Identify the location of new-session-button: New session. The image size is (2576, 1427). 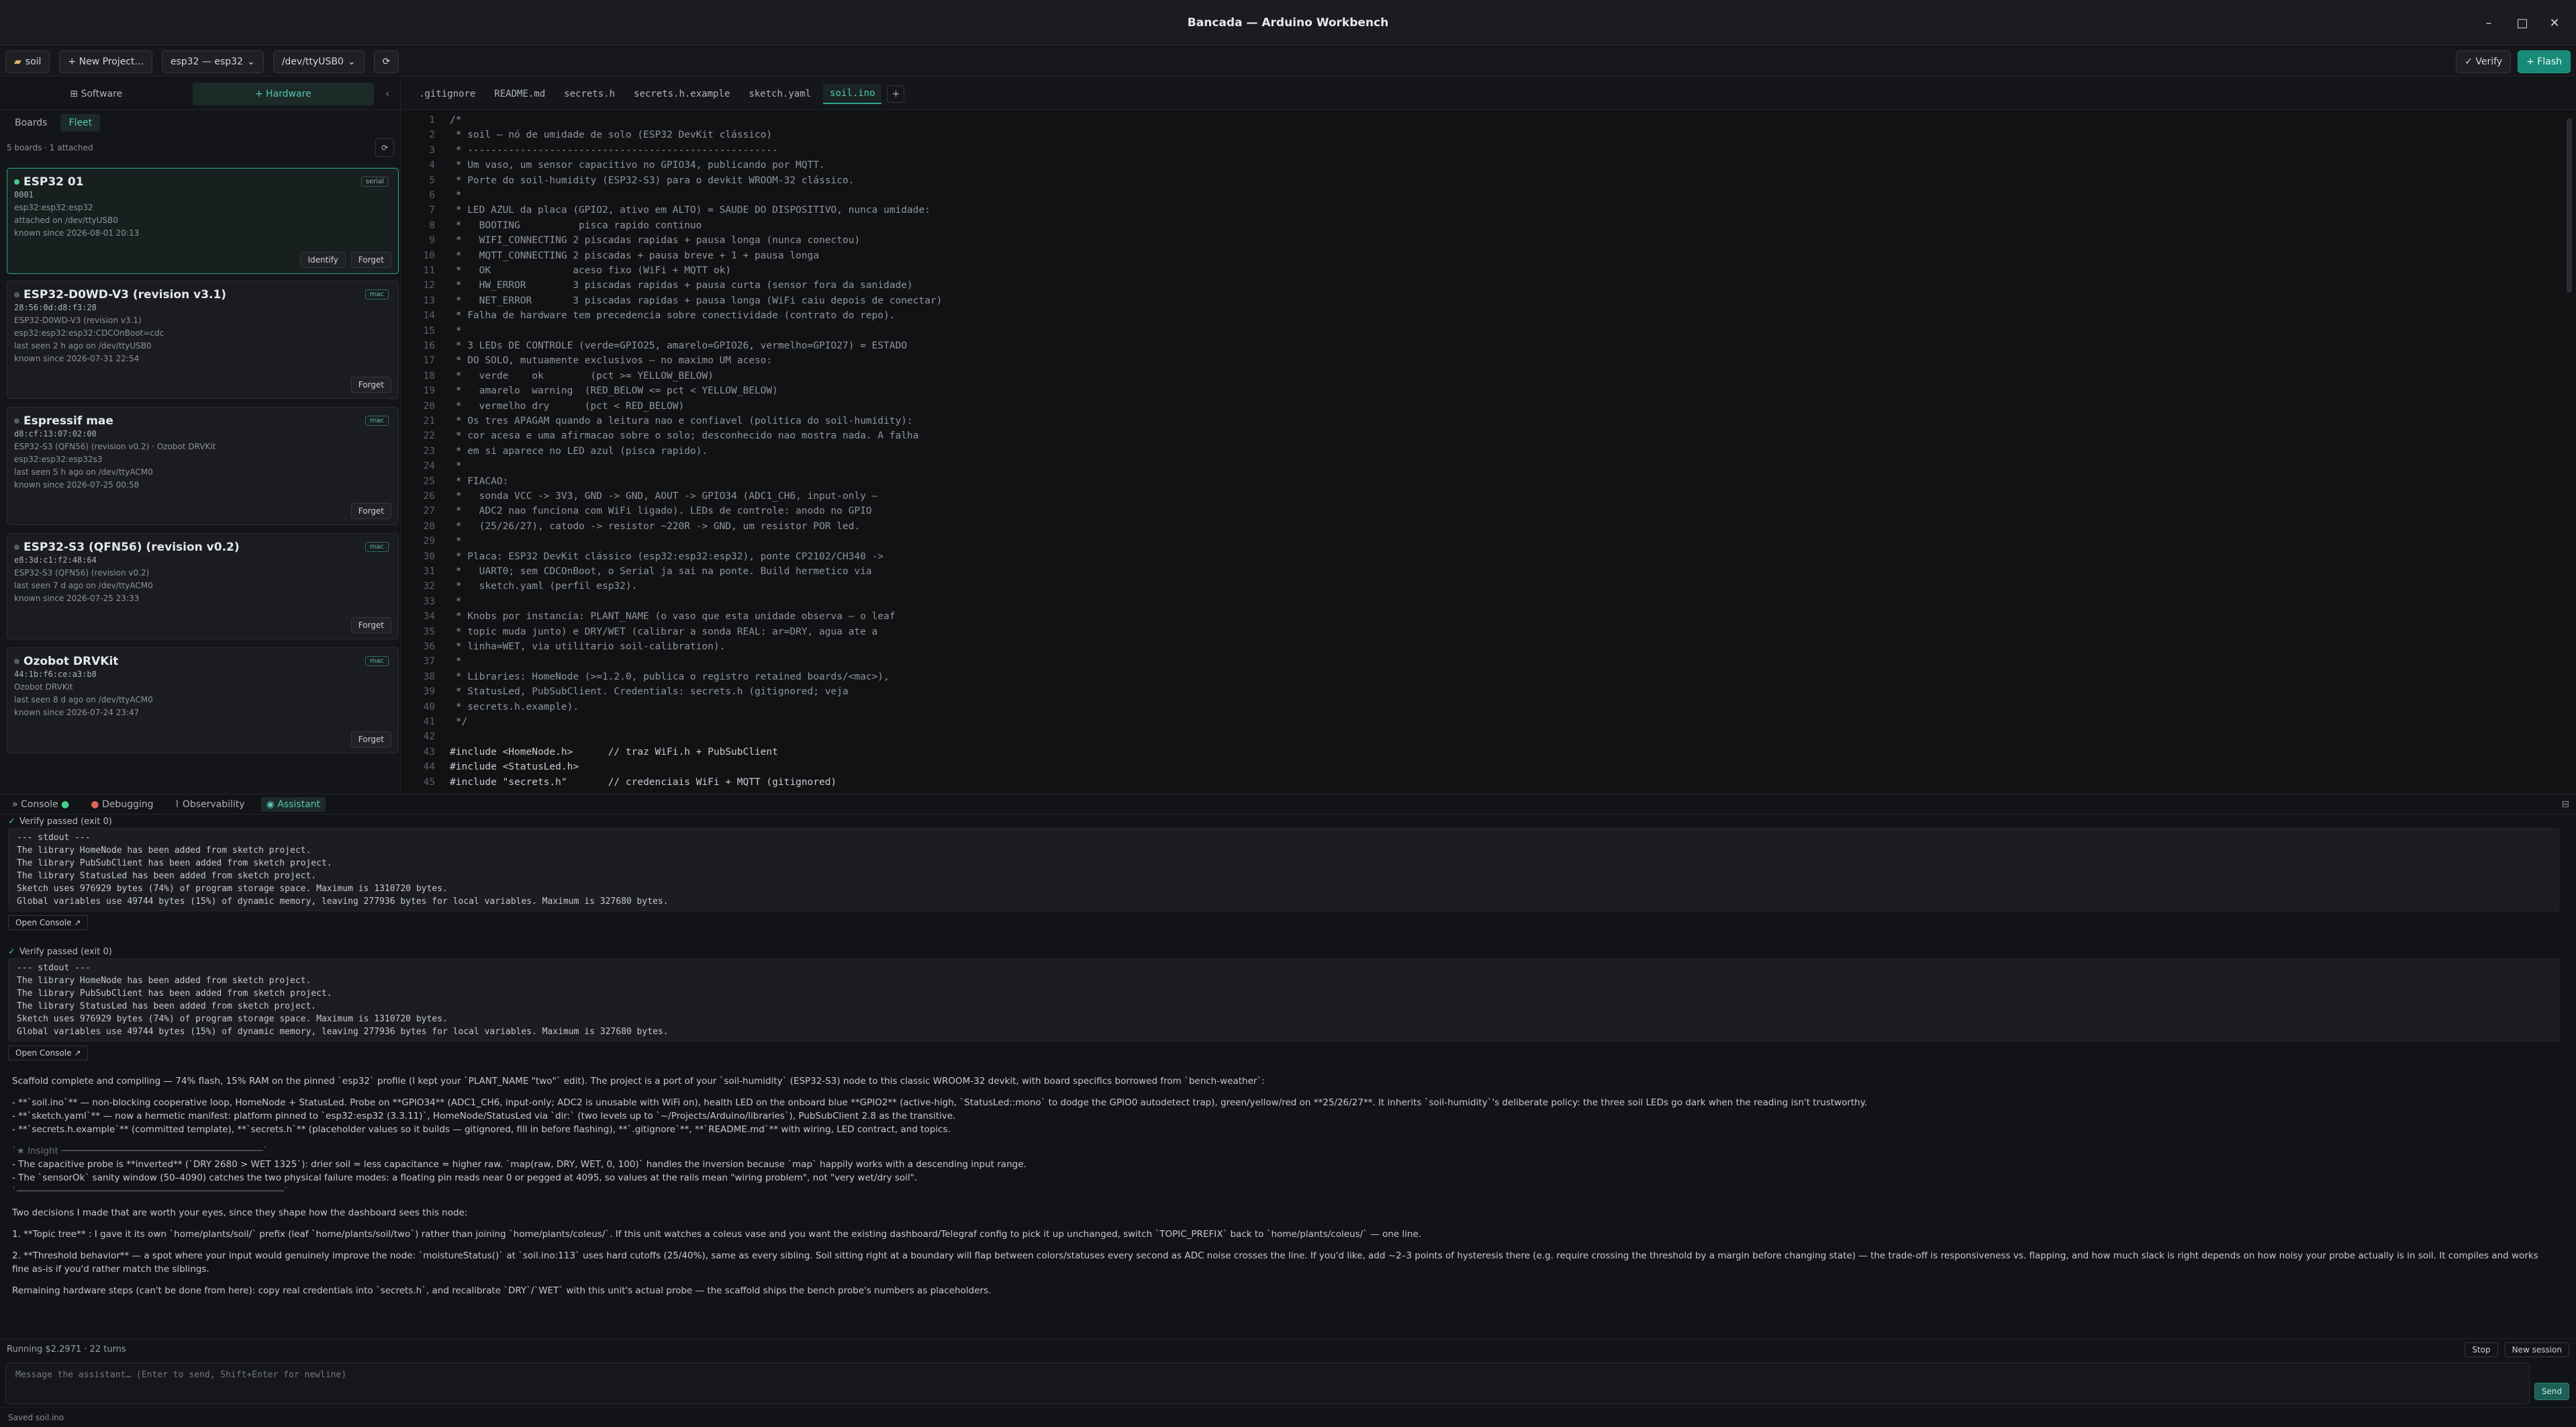
(2536, 1349).